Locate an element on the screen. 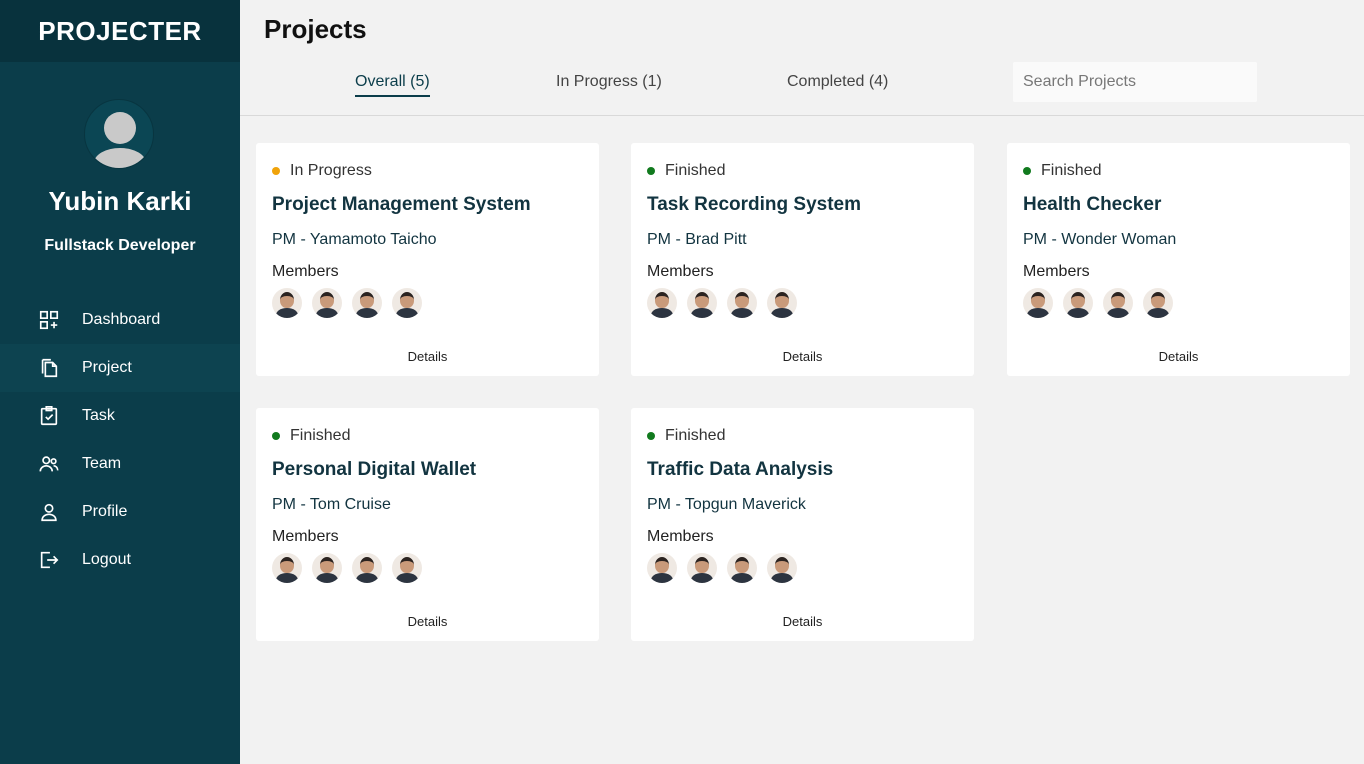 The height and width of the screenshot is (764, 1364). tab-overall: Overall (5) is located at coordinates (392, 85).